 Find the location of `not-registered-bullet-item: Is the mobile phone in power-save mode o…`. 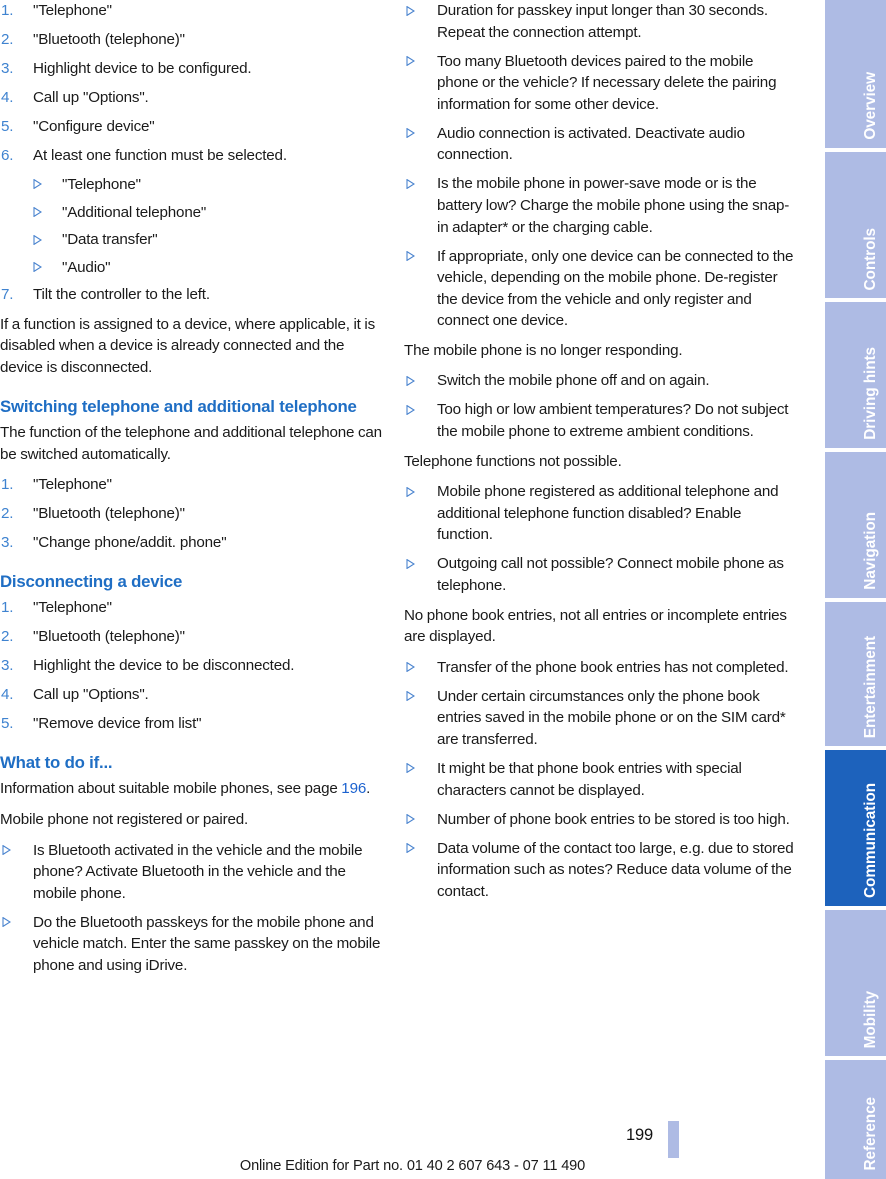

not-registered-bullet-item: Is the mobile phone in power-save mode o… is located at coordinates (599, 205).